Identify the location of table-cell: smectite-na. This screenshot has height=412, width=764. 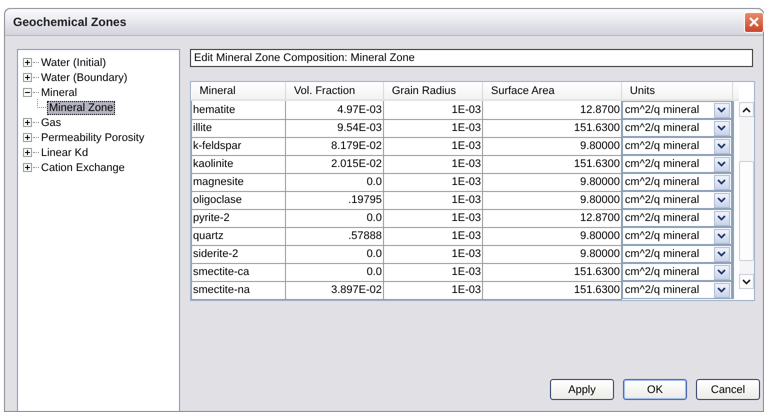
(239, 290).